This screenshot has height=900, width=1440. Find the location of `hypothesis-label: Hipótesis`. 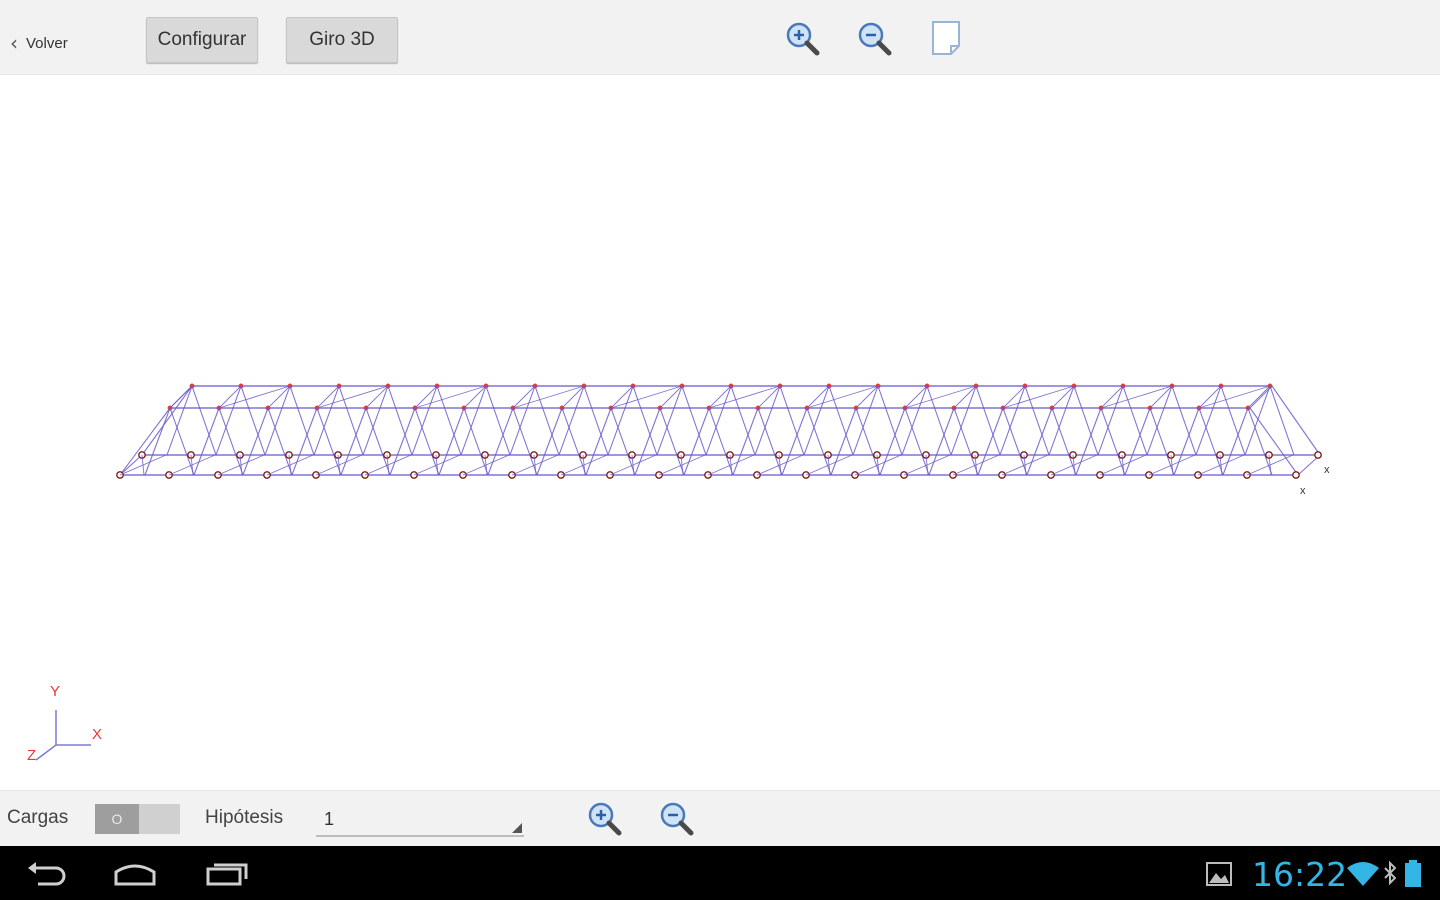

hypothesis-label: Hipótesis is located at coordinates (244, 817).